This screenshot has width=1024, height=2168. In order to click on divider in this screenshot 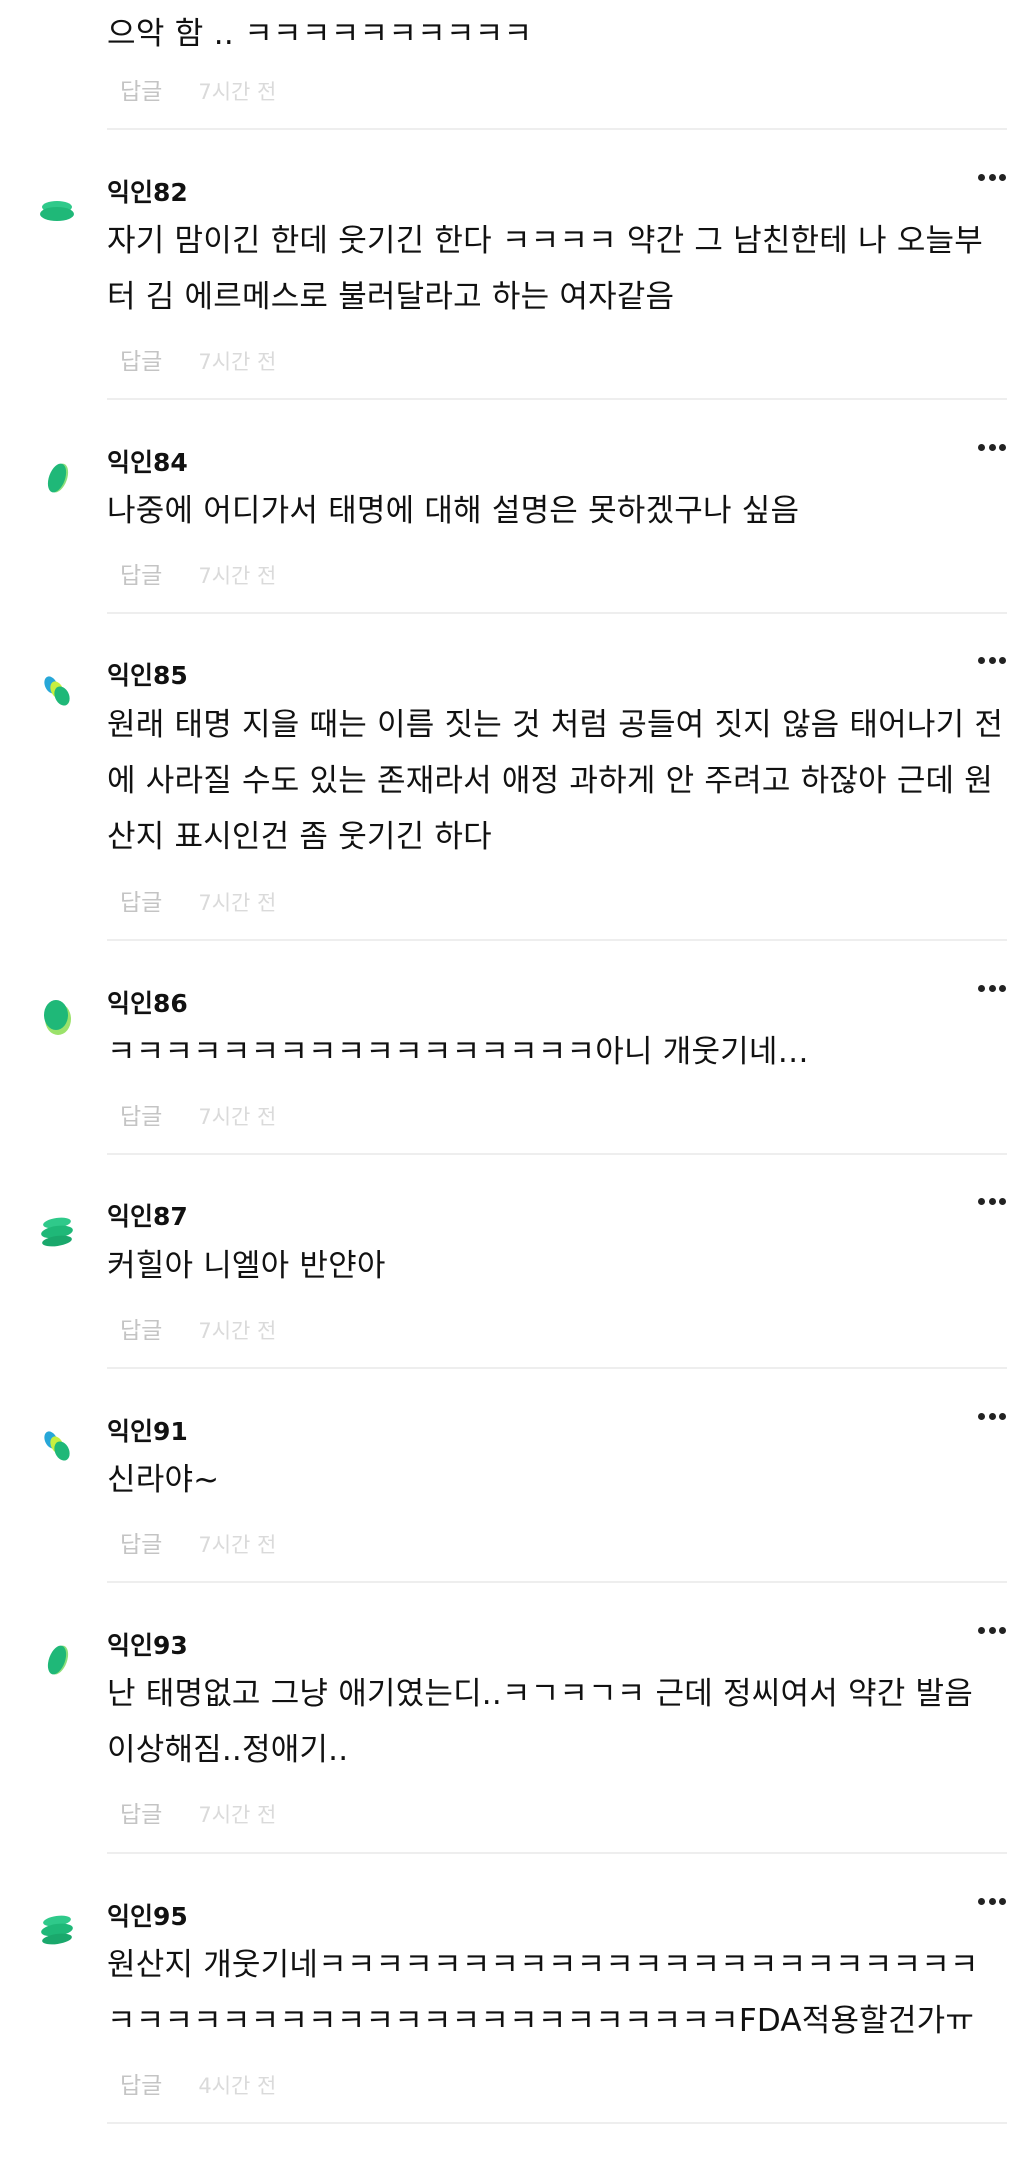, I will do `click(557, 2123)`.